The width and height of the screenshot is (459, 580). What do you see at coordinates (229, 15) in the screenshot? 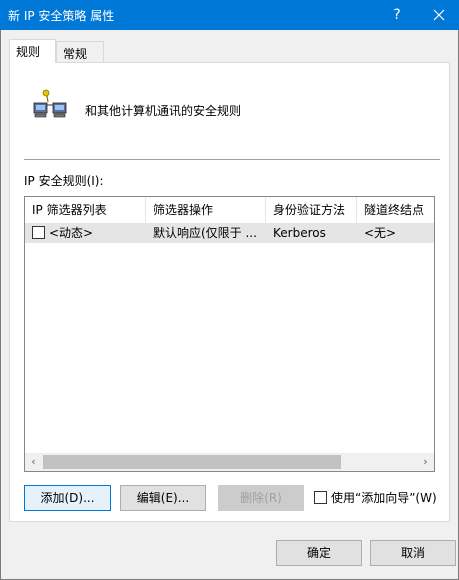
I see `title-bar: 新 IP 安全策略 属性 ?` at bounding box center [229, 15].